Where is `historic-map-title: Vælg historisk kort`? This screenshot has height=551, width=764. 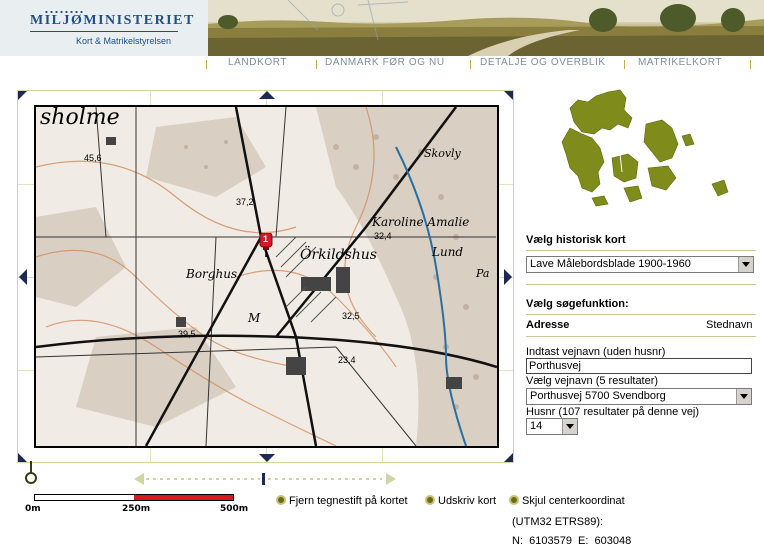 historic-map-title: Vælg historisk kort is located at coordinates (576, 240).